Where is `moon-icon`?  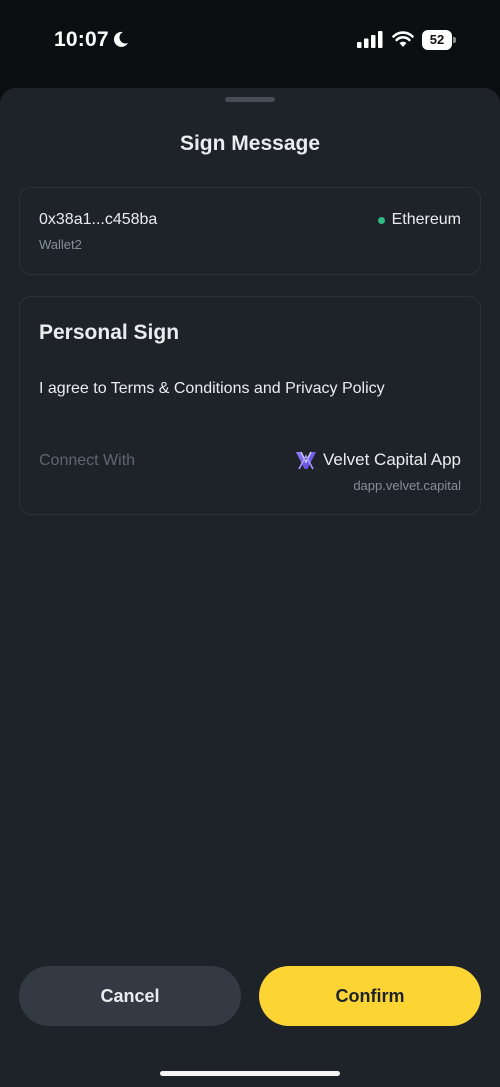
moon-icon is located at coordinates (120, 39).